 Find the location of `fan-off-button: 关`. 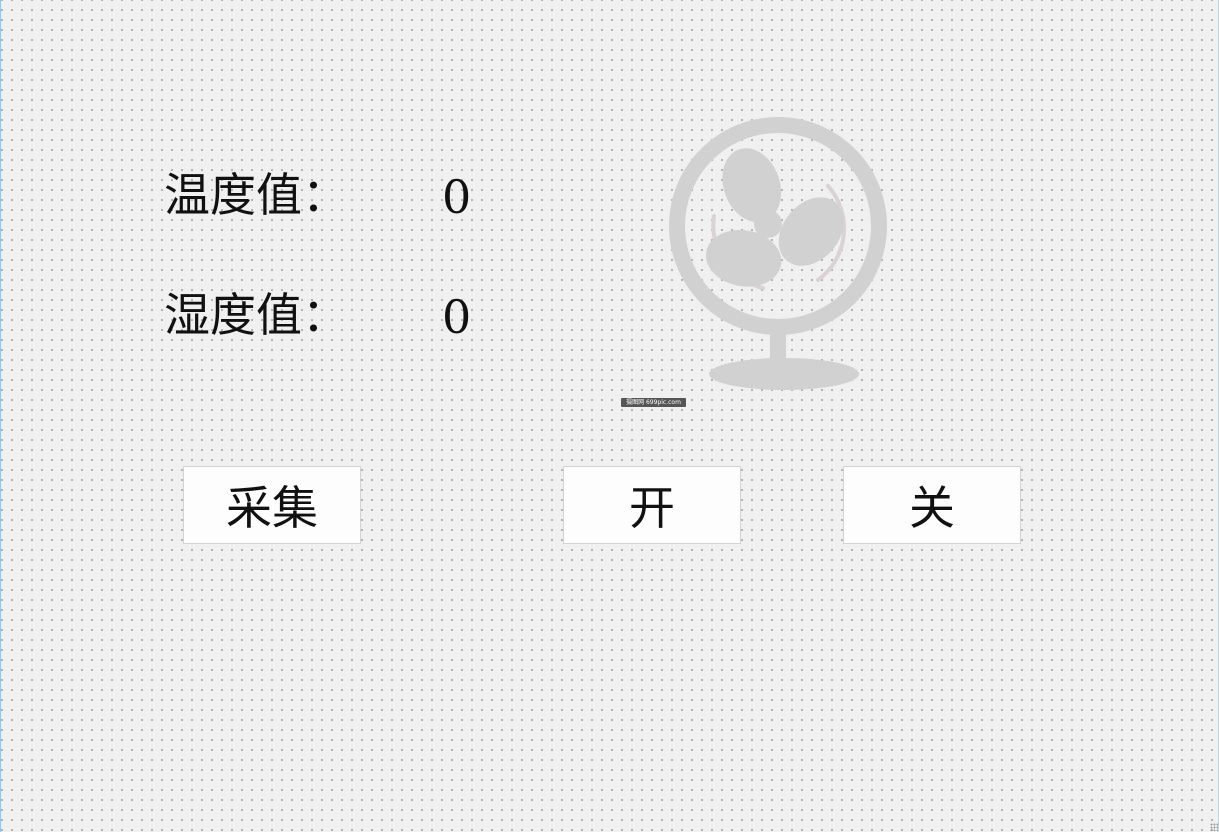

fan-off-button: 关 is located at coordinates (932, 505).